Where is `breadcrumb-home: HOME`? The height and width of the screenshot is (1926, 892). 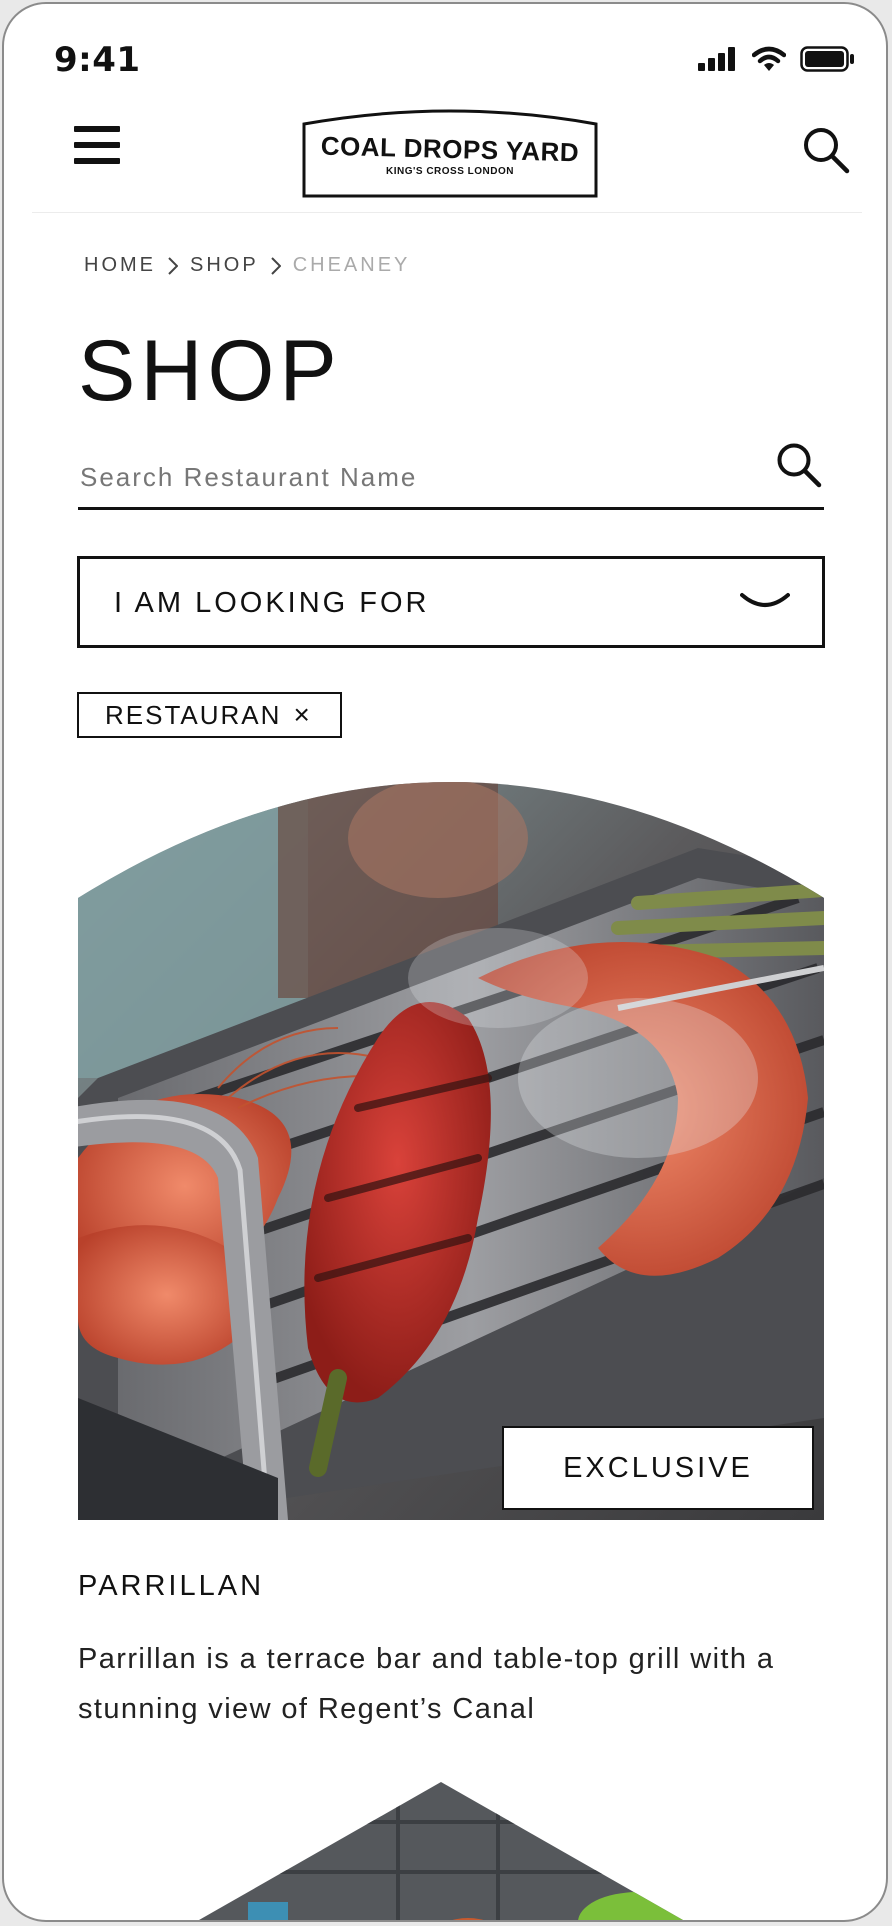
breadcrumb-home: HOME is located at coordinates (120, 265).